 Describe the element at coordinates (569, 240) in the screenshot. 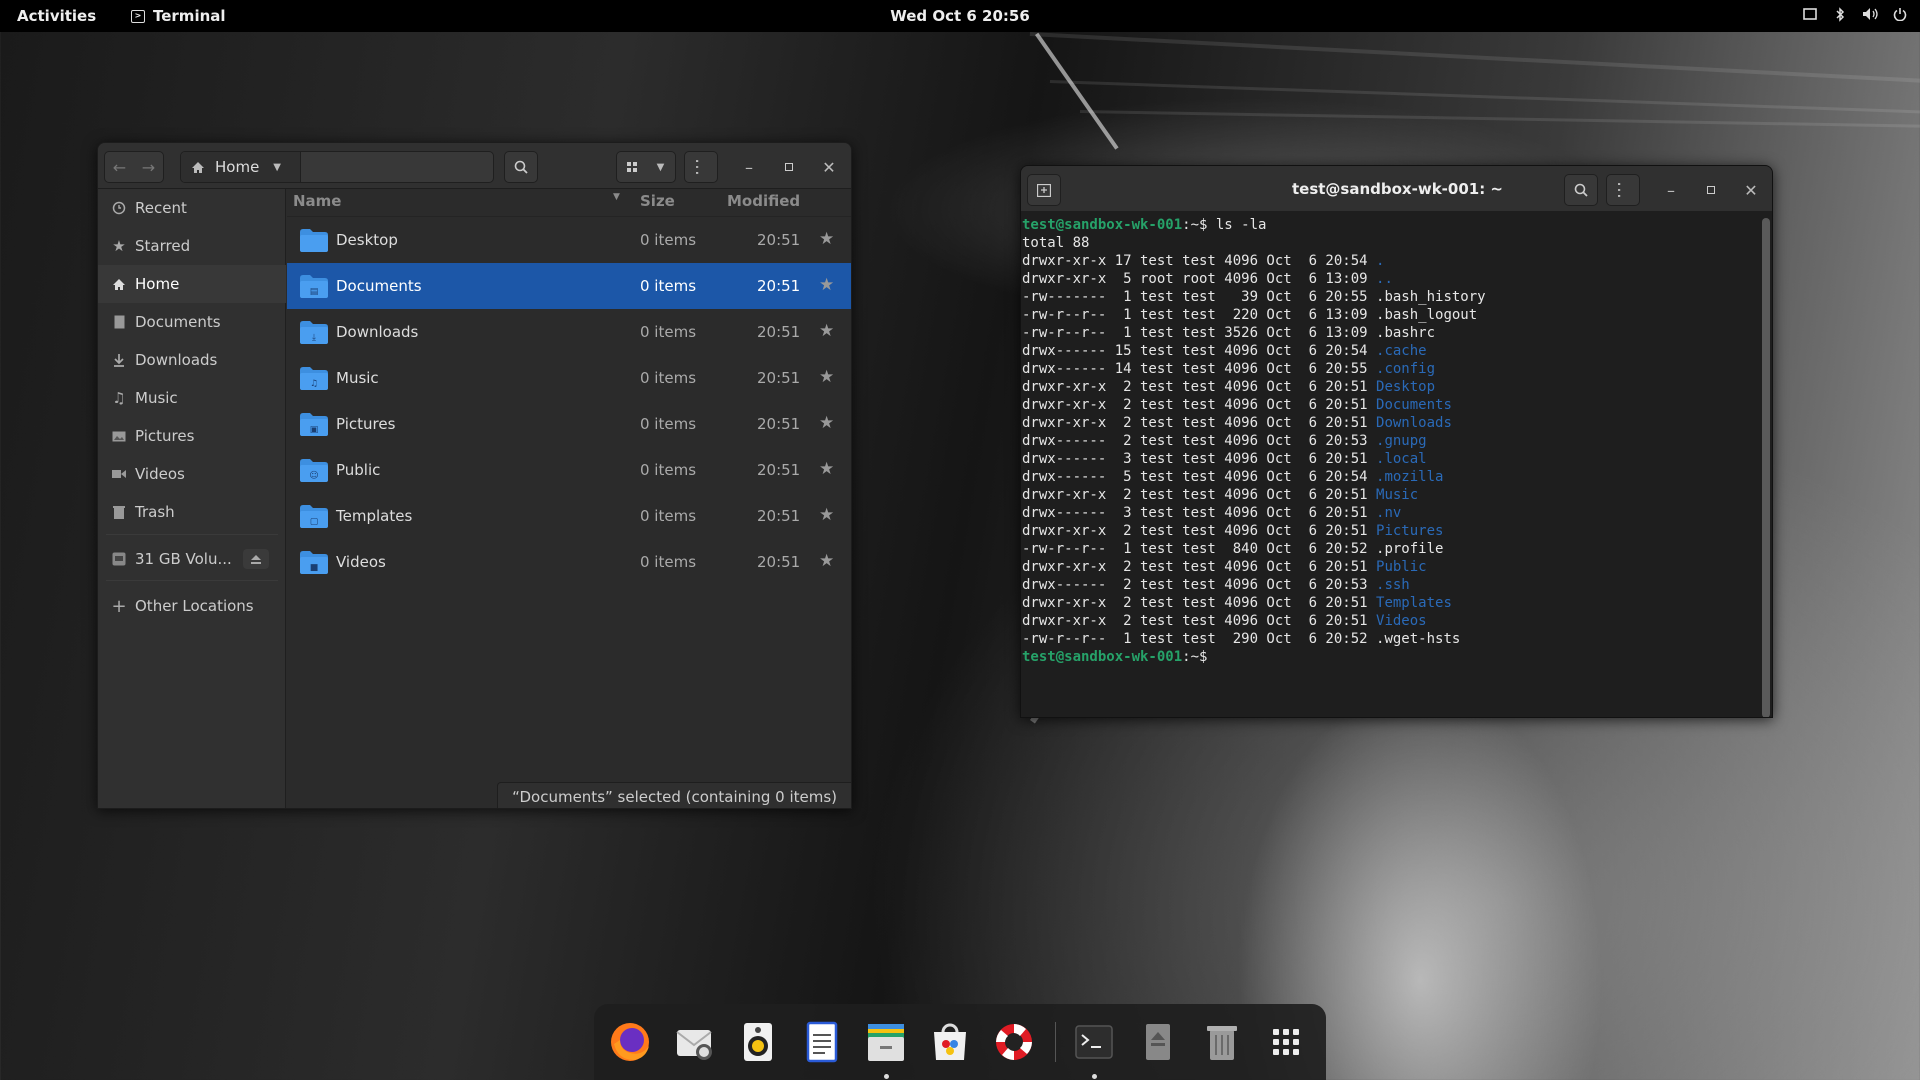

I see `file-row: Desktop 0 items 20:51 ★` at that location.